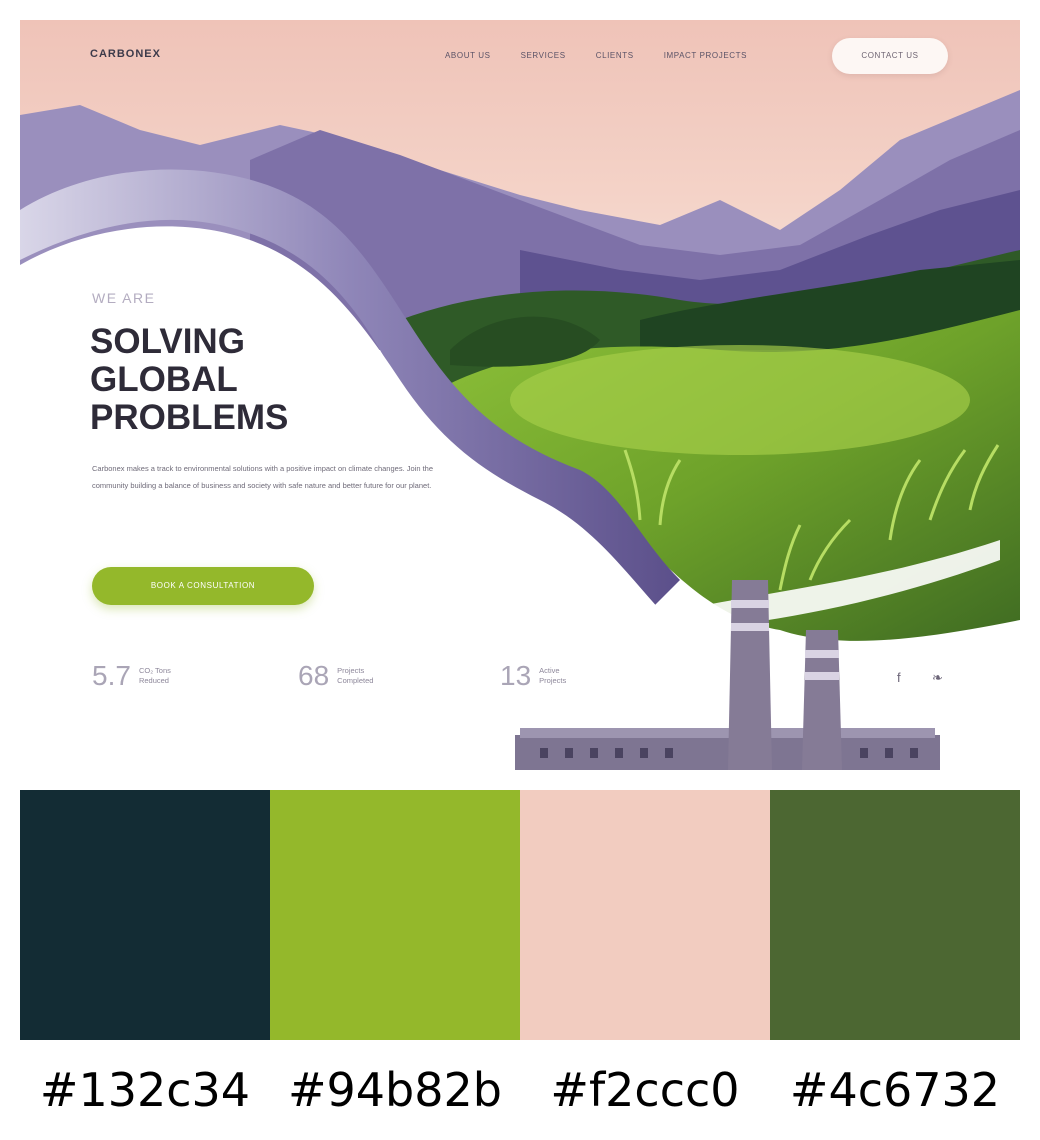  I want to click on stat-value: 5.7, so click(111, 675).